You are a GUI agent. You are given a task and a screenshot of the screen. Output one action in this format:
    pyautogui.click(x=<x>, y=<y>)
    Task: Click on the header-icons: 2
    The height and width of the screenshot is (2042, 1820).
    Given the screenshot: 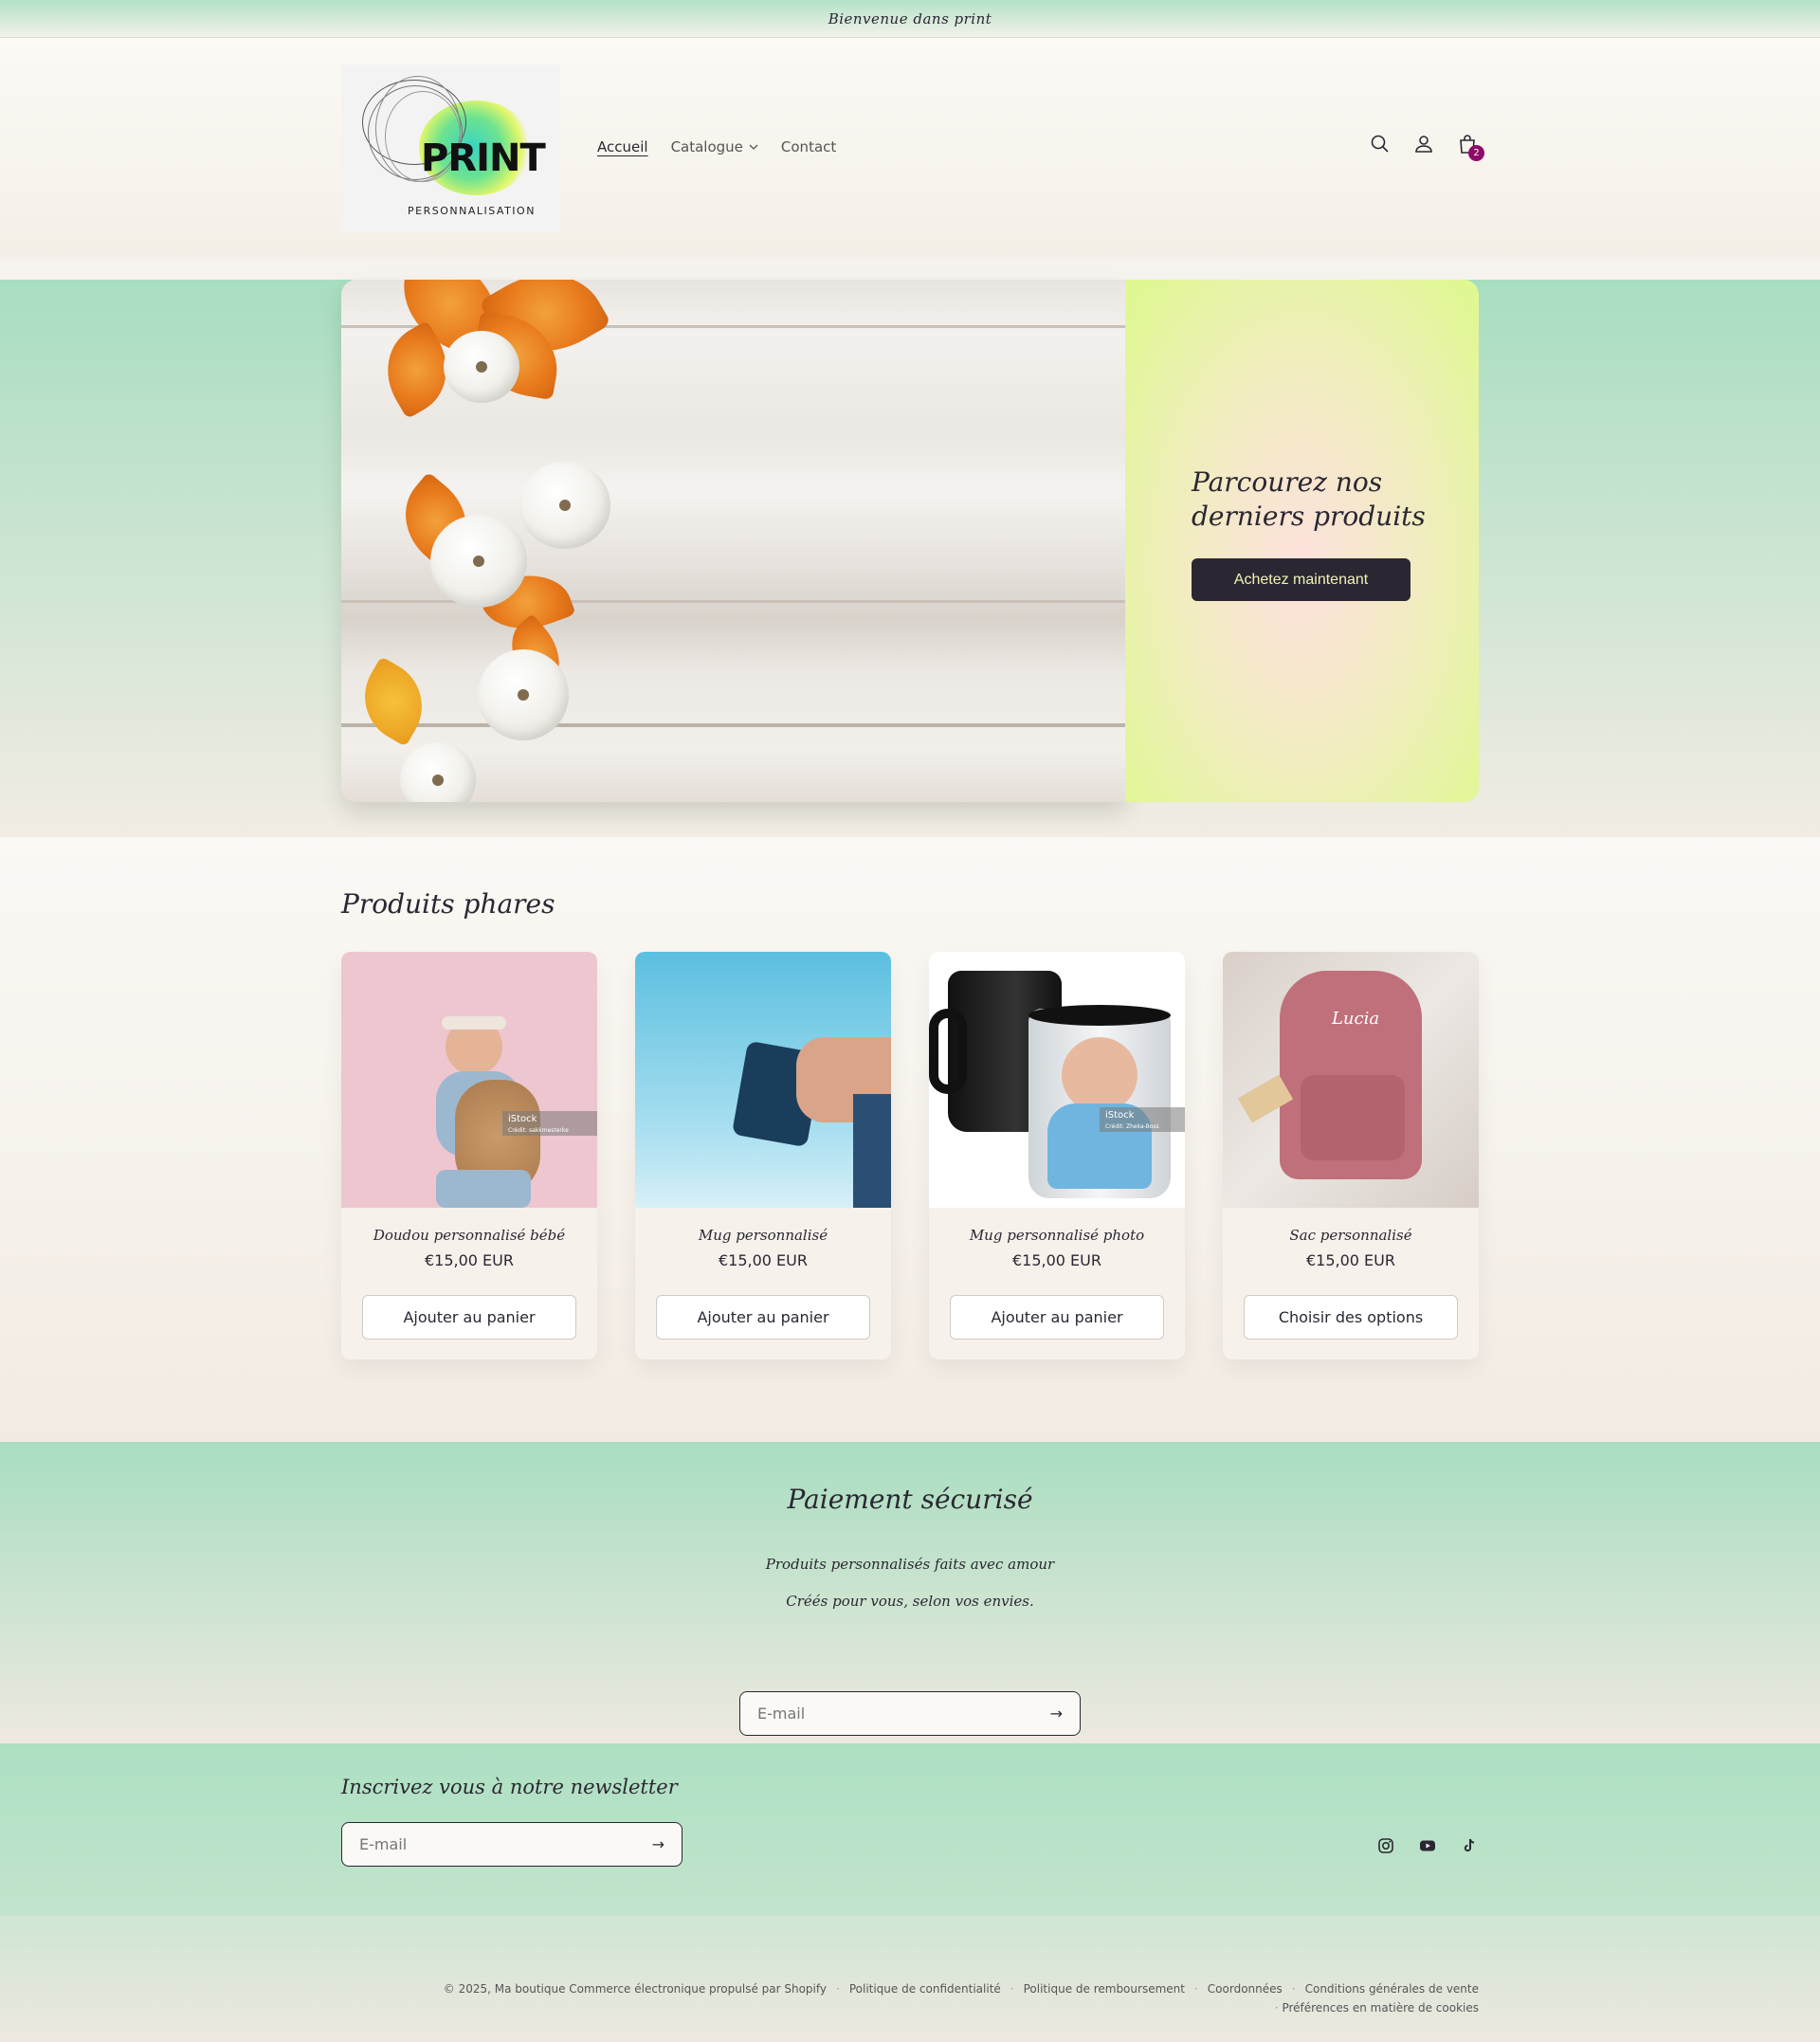 What is the action you would take?
    pyautogui.click(x=1426, y=147)
    